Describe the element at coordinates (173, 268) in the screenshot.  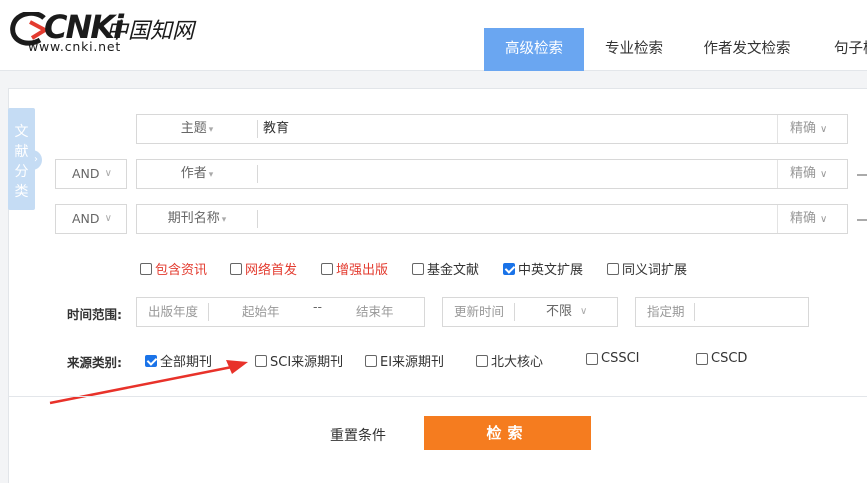
I see `option-include-news: 包含资讯` at that location.